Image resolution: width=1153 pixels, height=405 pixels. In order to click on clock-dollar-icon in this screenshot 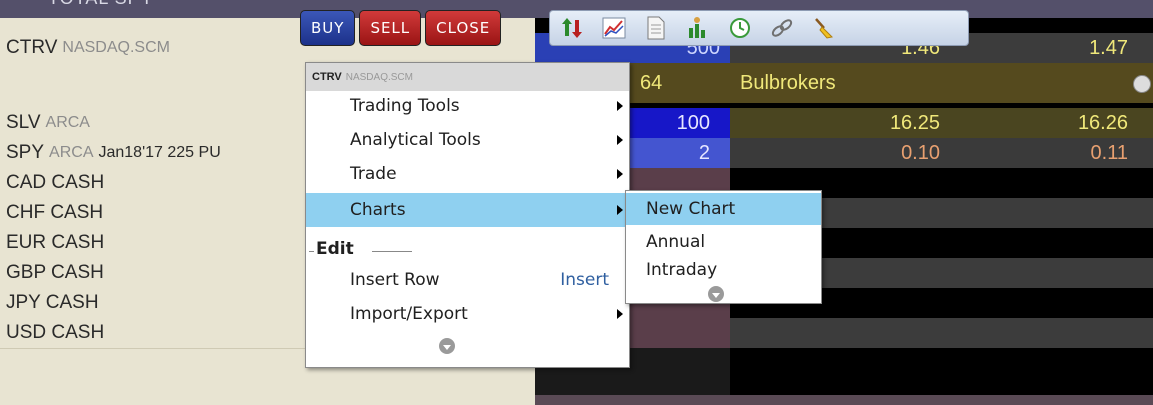, I will do `click(740, 28)`.